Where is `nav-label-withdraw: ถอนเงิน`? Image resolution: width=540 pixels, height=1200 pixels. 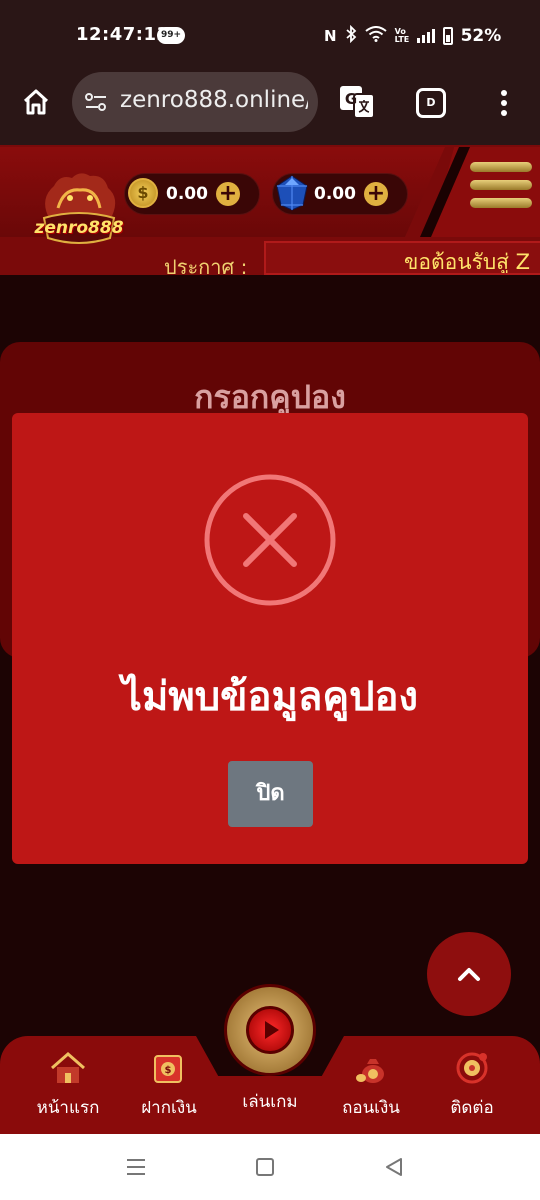 nav-label-withdraw: ถอนเงิน is located at coordinates (371, 1108).